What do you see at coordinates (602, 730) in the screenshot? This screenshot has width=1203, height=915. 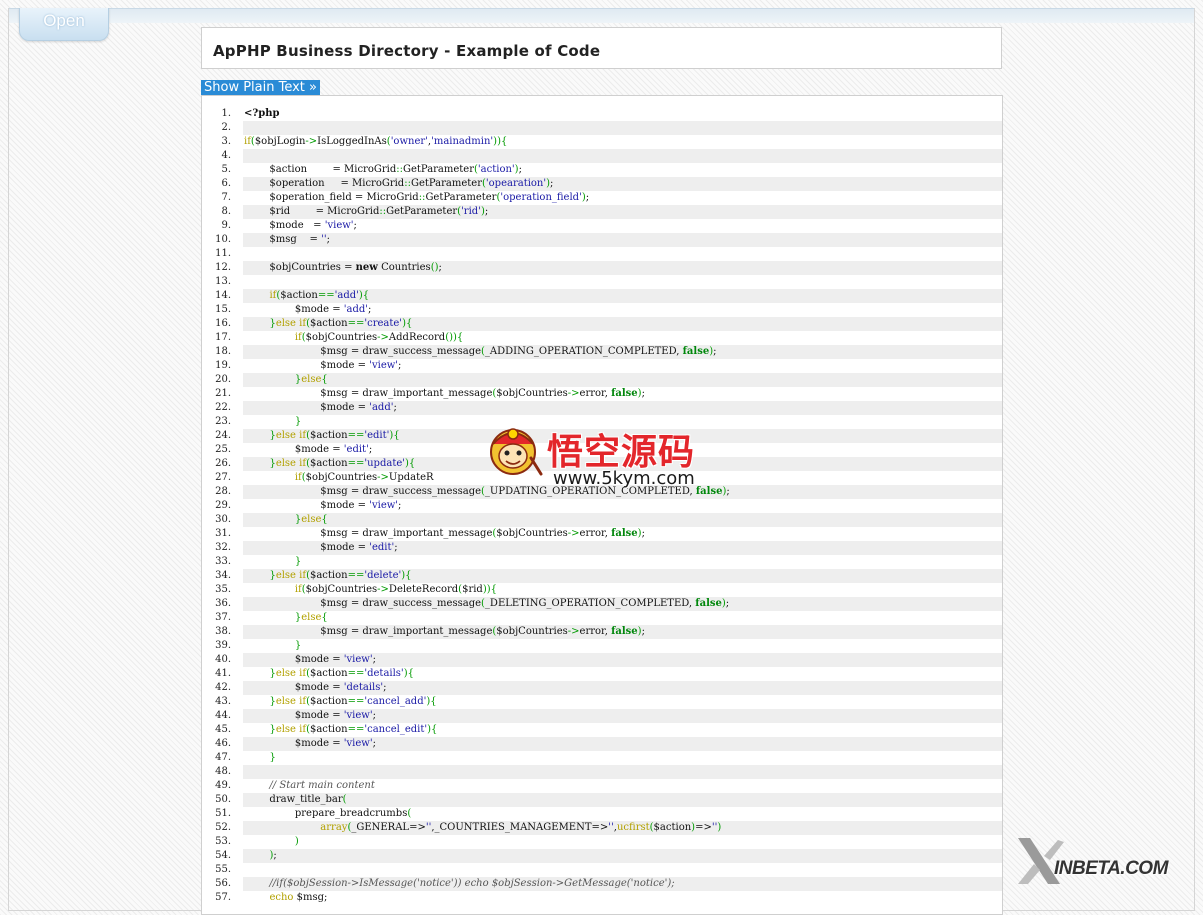 I see `code-line: 45. }else if($action=='cancel_edit'){` at bounding box center [602, 730].